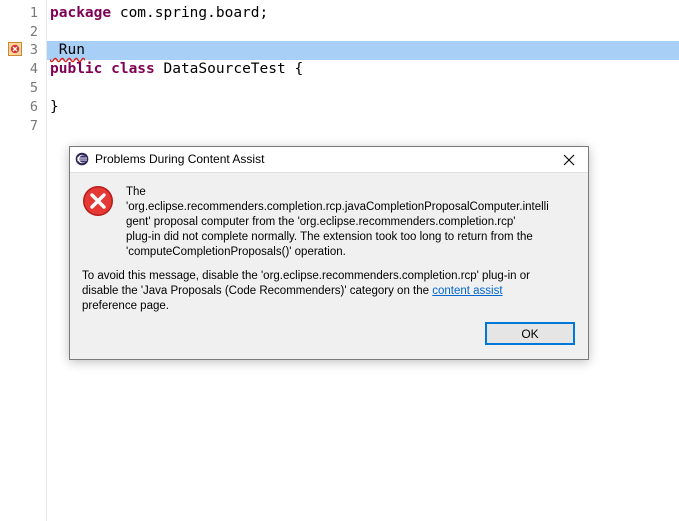 The image size is (679, 521). What do you see at coordinates (339, 88) in the screenshot?
I see `code-line-5: 5` at bounding box center [339, 88].